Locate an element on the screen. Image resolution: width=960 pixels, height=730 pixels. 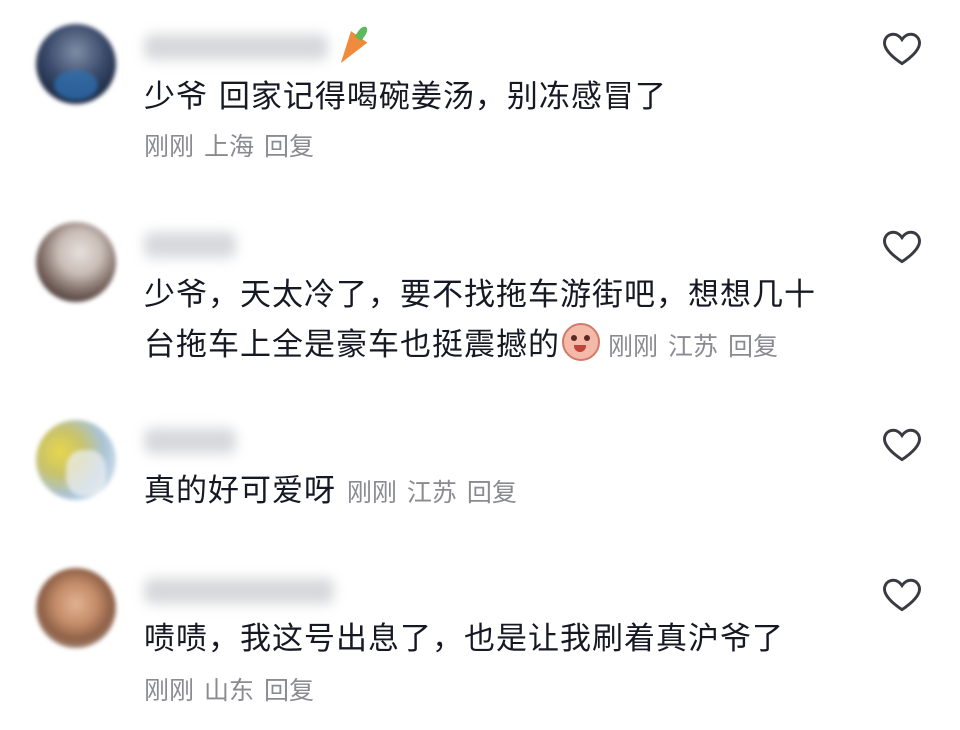
comment-text-fragment: 台拖车上全是豪车也挺震撼的 is located at coordinates (352, 345).